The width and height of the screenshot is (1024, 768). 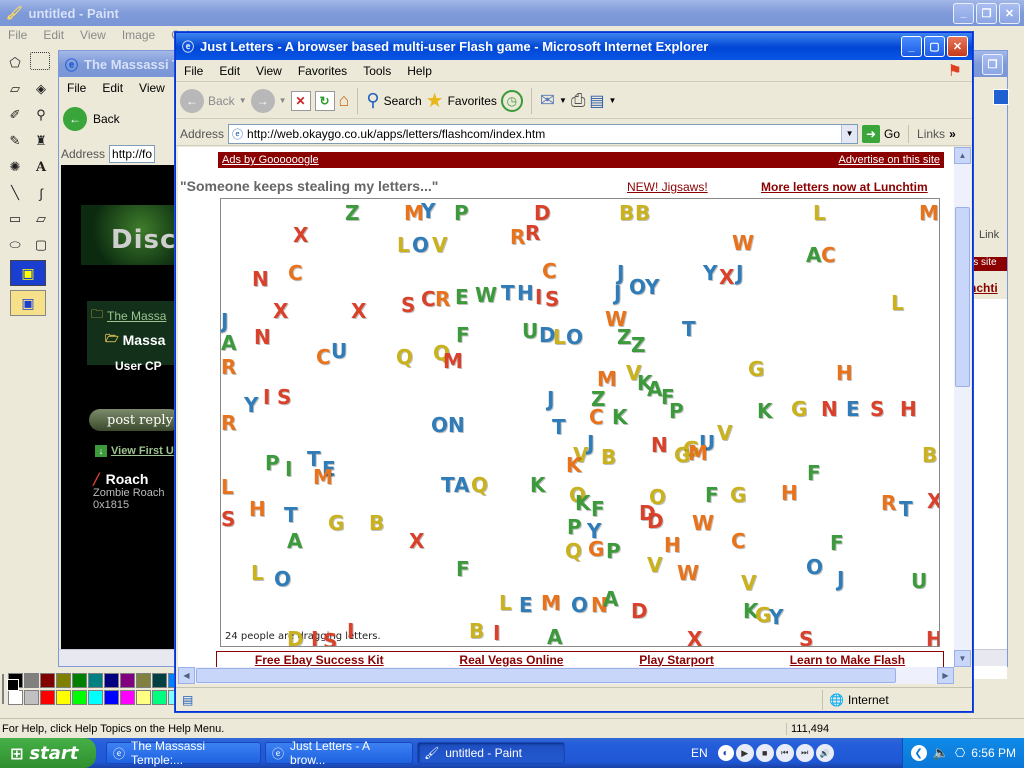 What do you see at coordinates (41, 141) in the screenshot?
I see `brush-icon: ♜` at bounding box center [41, 141].